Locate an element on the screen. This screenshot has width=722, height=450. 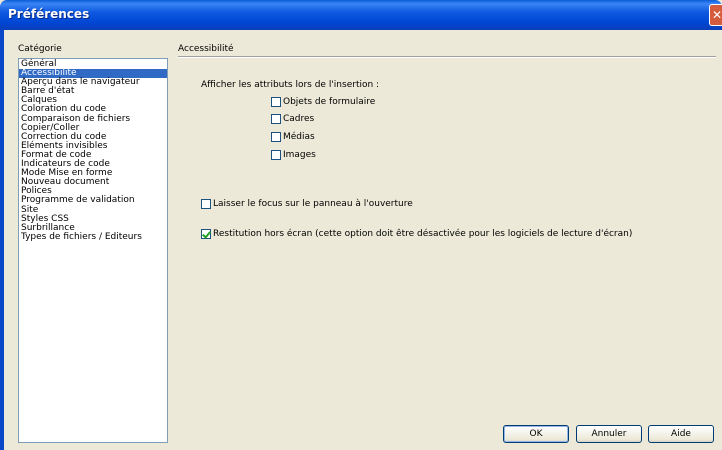
close-icon: ✕ is located at coordinates (715, 15).